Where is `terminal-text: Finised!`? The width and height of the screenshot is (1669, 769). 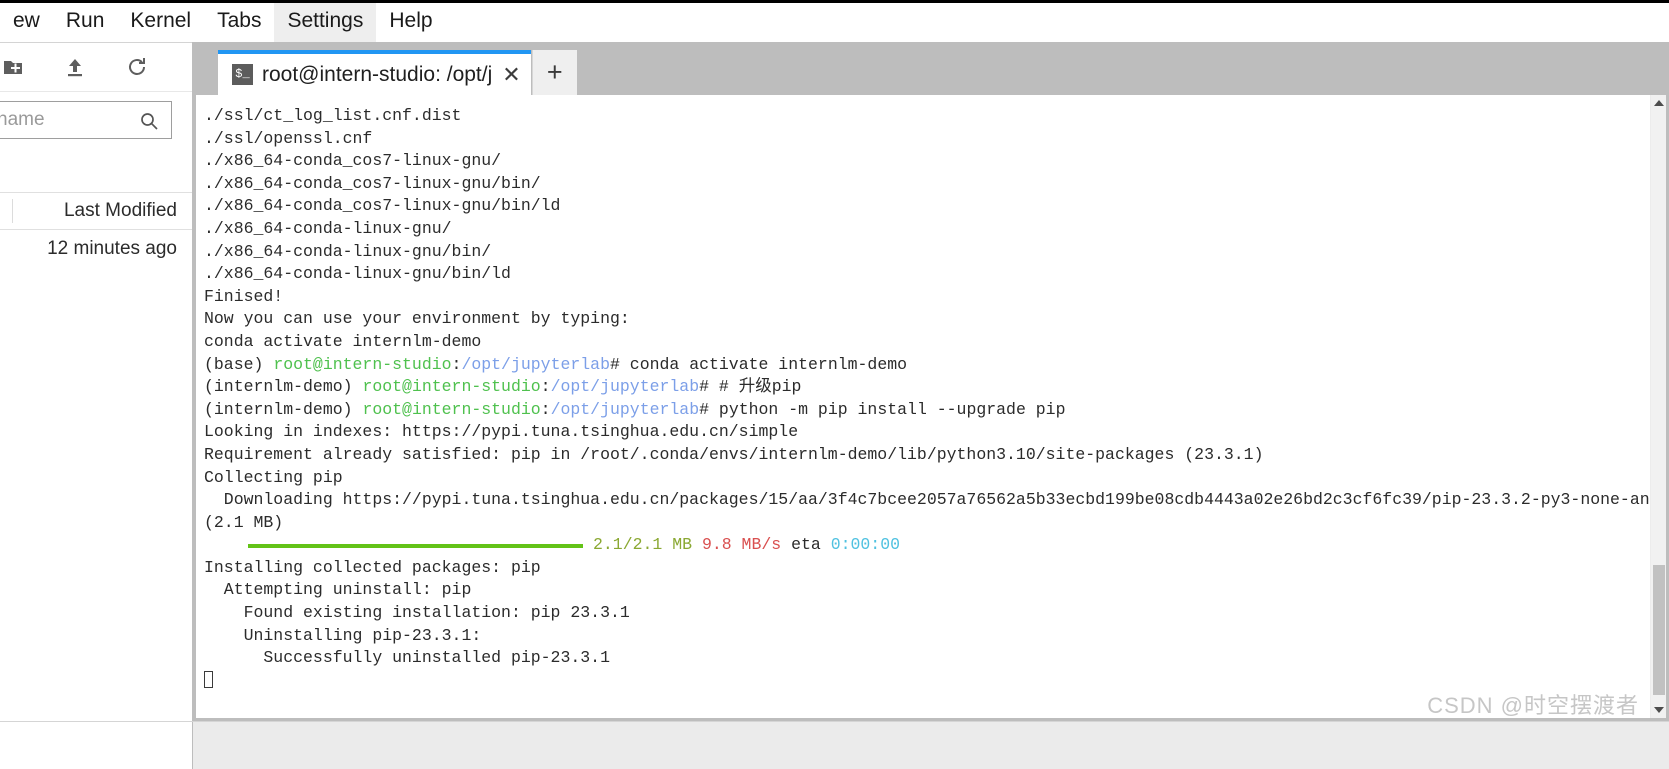
terminal-text: Finised! is located at coordinates (244, 296).